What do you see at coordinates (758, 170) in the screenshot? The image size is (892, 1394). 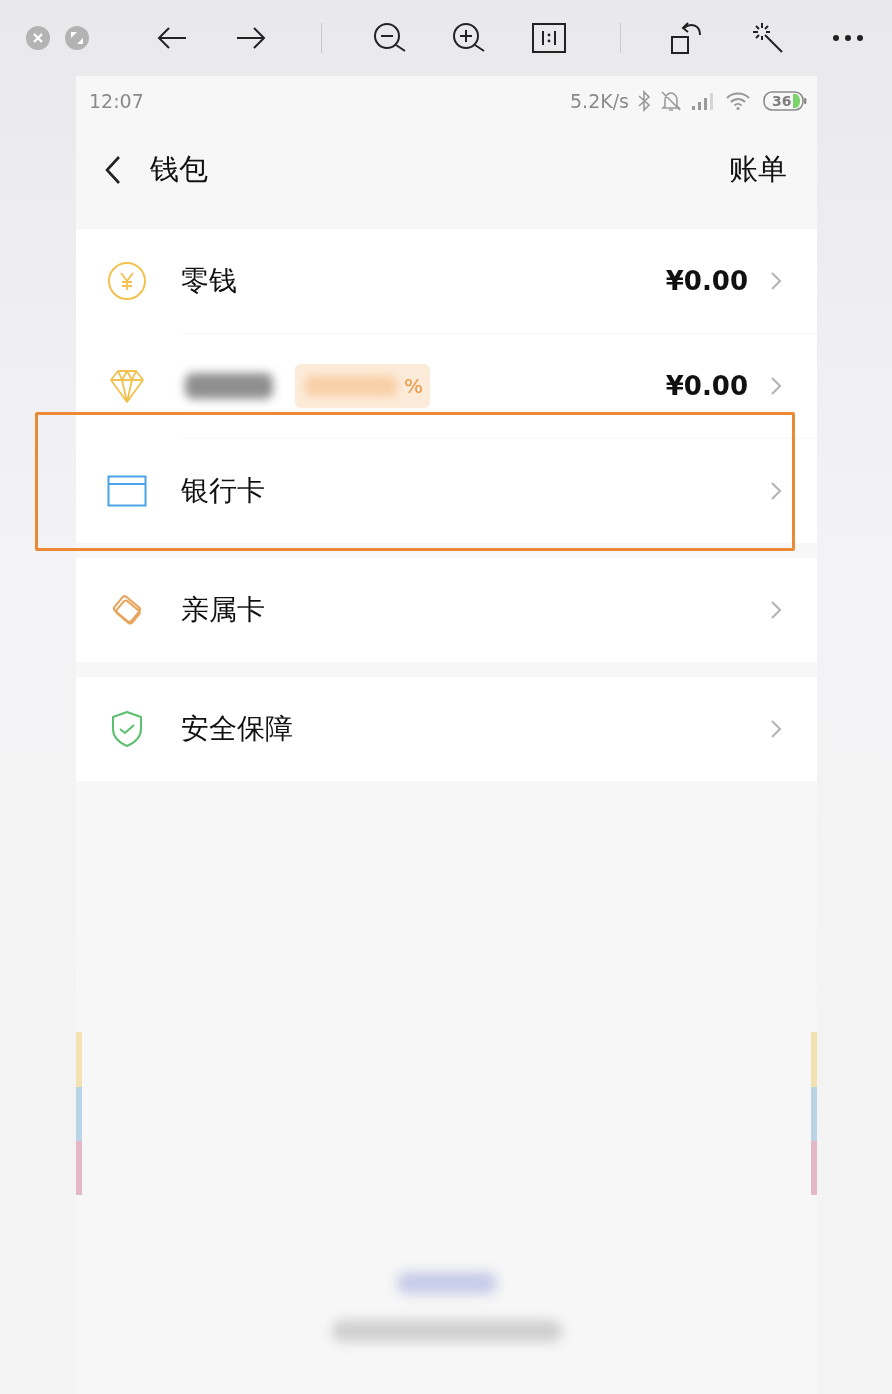 I see `bill-link: 账单` at bounding box center [758, 170].